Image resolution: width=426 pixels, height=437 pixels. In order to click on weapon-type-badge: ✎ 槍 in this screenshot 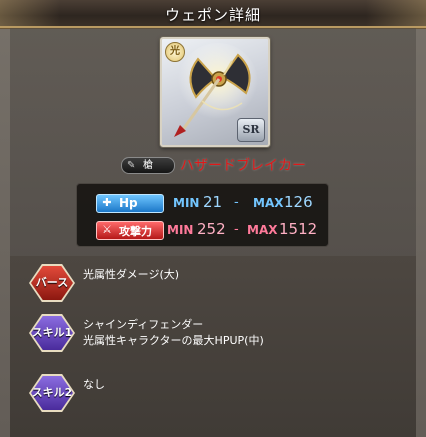, I will do `click(148, 165)`.